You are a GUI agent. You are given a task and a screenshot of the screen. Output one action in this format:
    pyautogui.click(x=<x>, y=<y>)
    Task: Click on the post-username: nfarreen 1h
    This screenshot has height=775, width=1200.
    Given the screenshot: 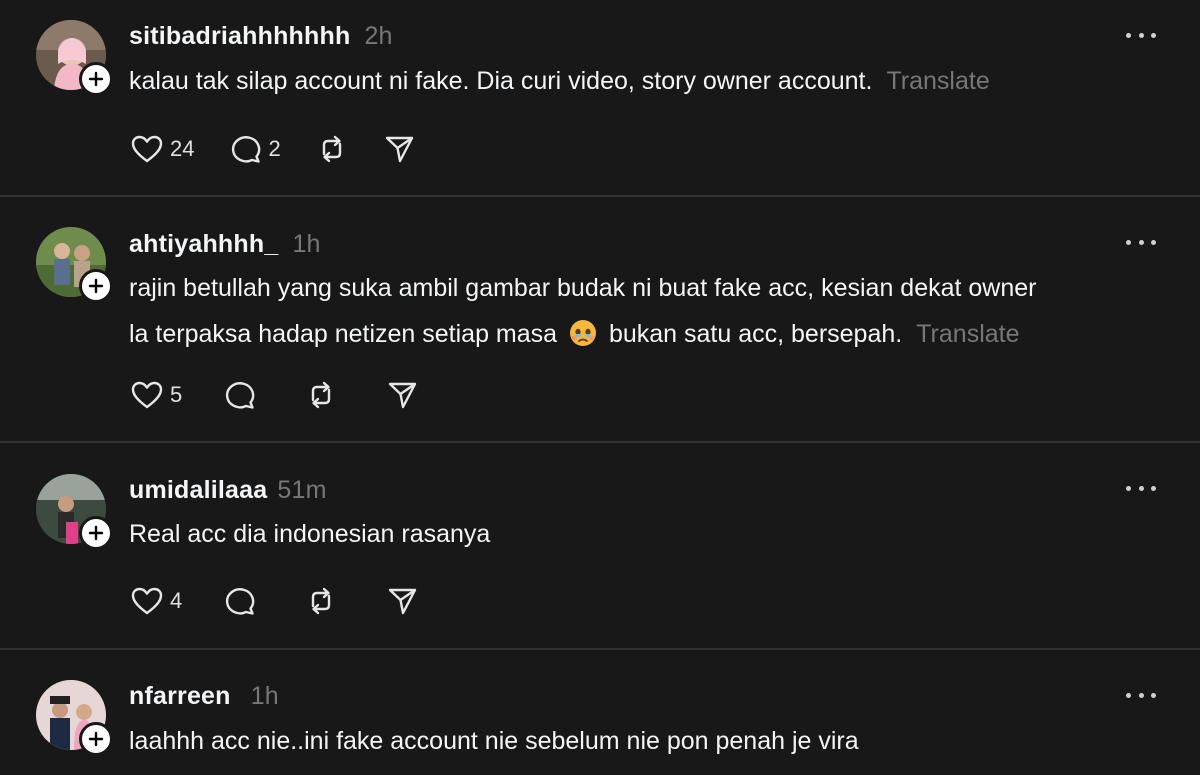 What is the action you would take?
    pyautogui.click(x=204, y=696)
    